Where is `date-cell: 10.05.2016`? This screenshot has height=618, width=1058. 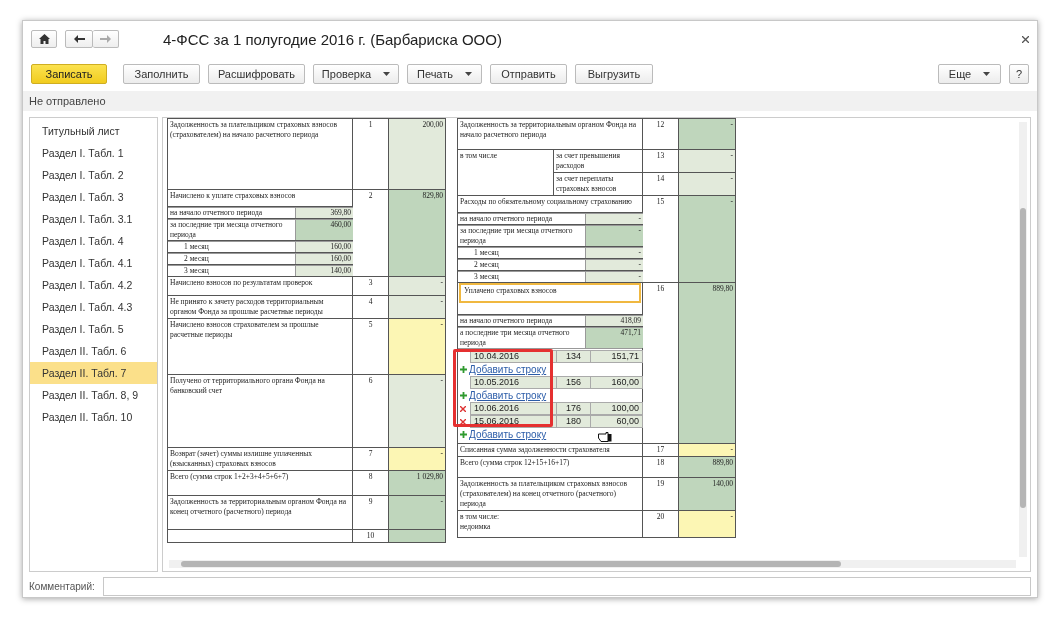 date-cell: 10.05.2016 is located at coordinates (513, 382).